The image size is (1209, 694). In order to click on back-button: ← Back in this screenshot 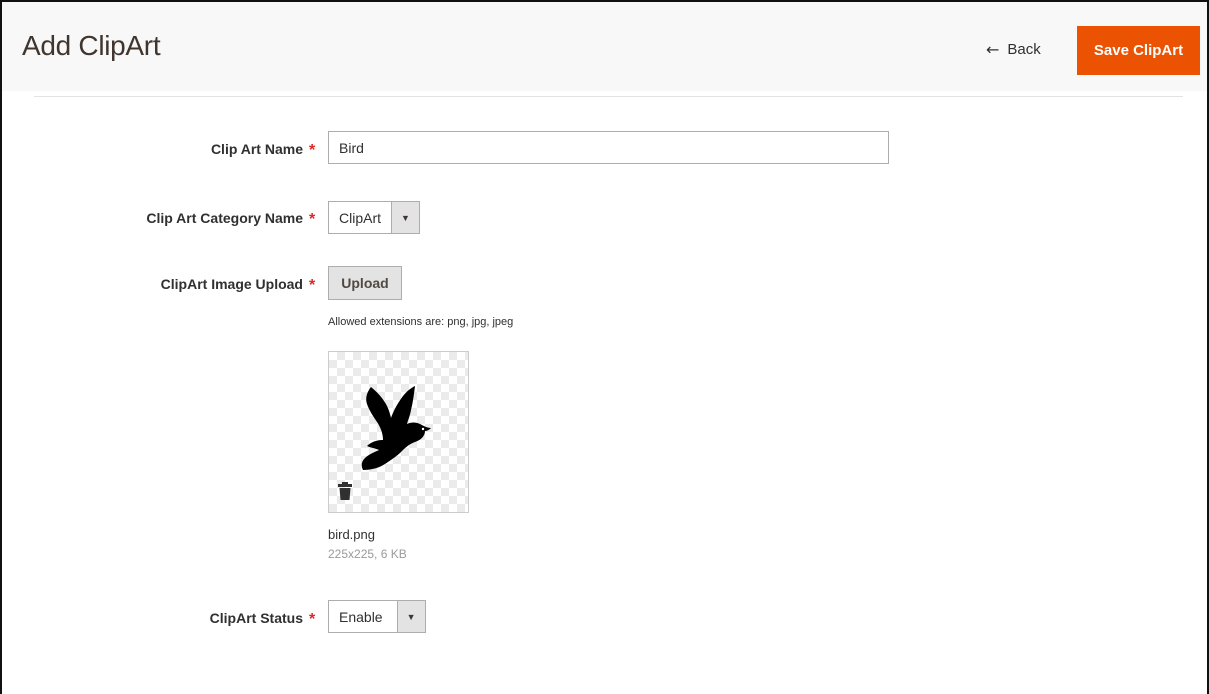, I will do `click(1013, 49)`.